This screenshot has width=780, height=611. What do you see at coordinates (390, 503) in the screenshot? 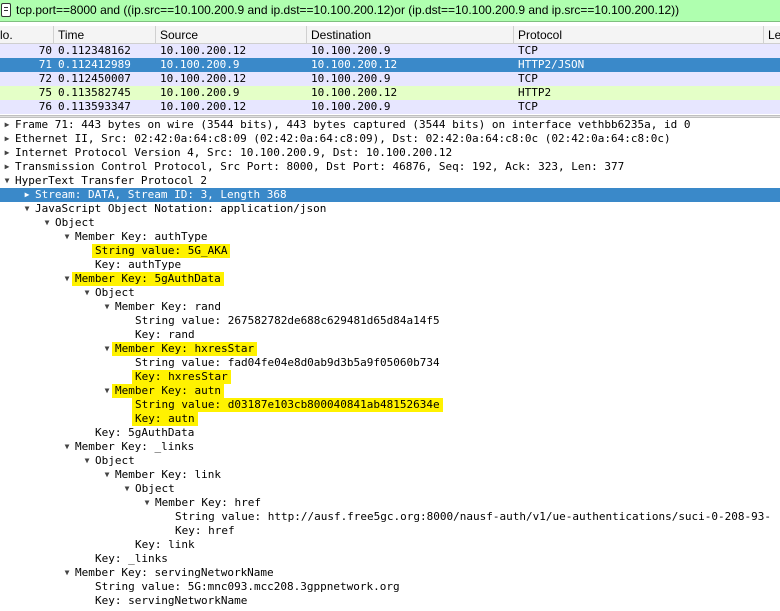
I see `tree-item: ▼ Member Key: href` at bounding box center [390, 503].